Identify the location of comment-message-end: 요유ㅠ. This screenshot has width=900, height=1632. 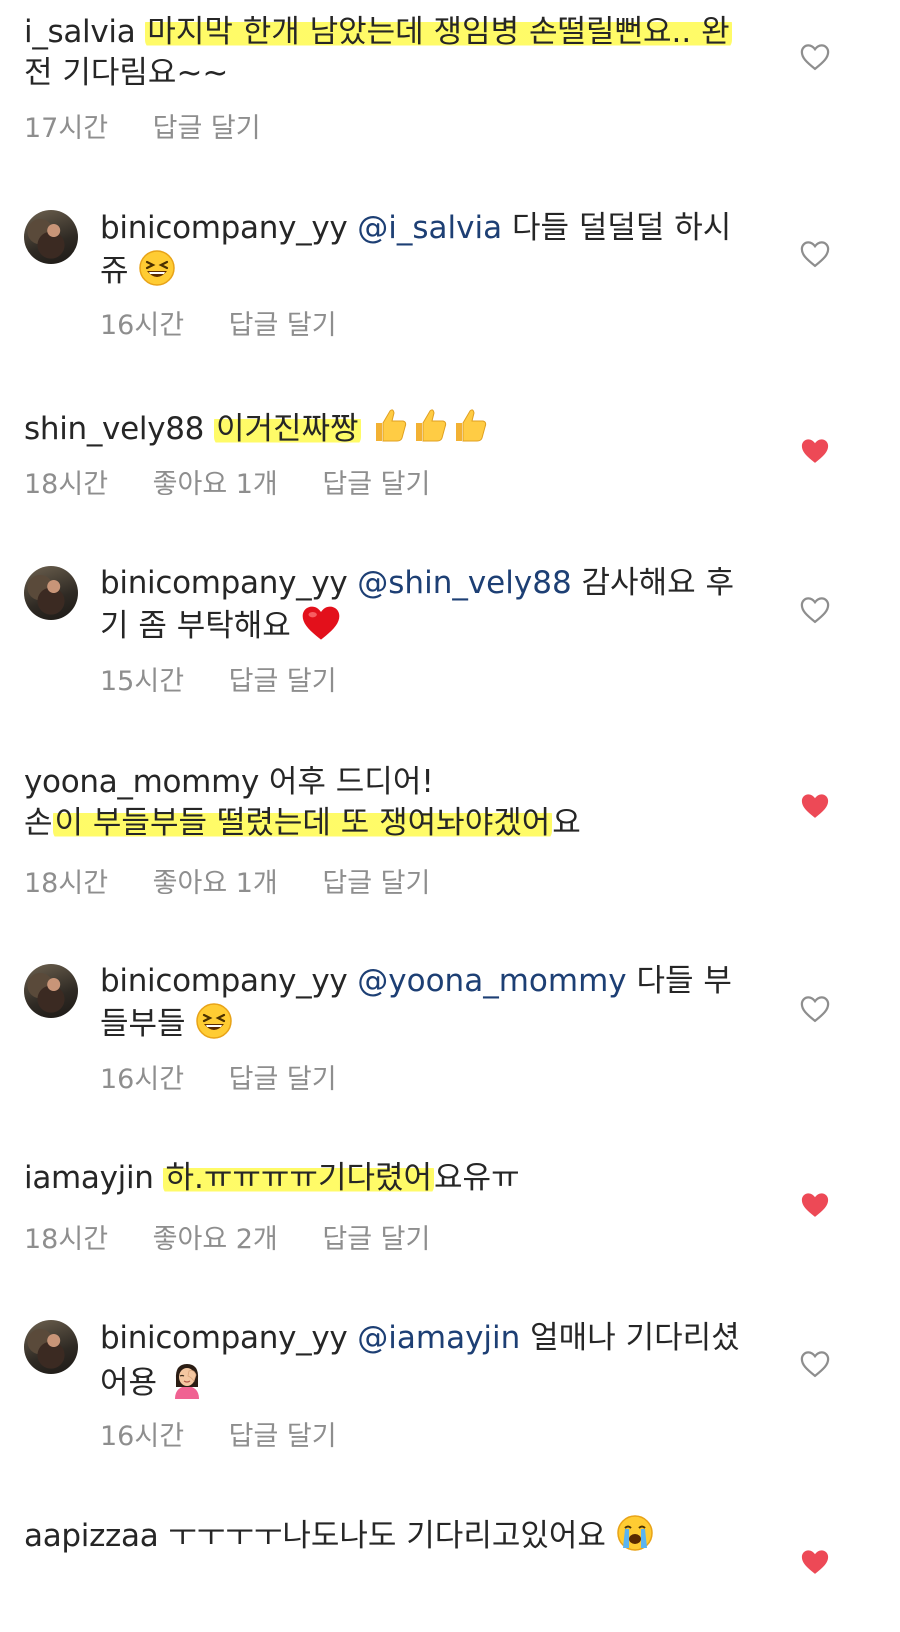
(477, 1178).